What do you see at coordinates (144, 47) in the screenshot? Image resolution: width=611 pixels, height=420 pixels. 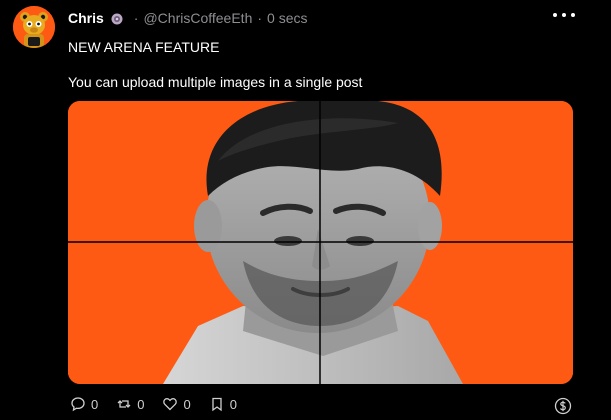 I see `post-text-line: NEW ARENA FEATURE` at bounding box center [144, 47].